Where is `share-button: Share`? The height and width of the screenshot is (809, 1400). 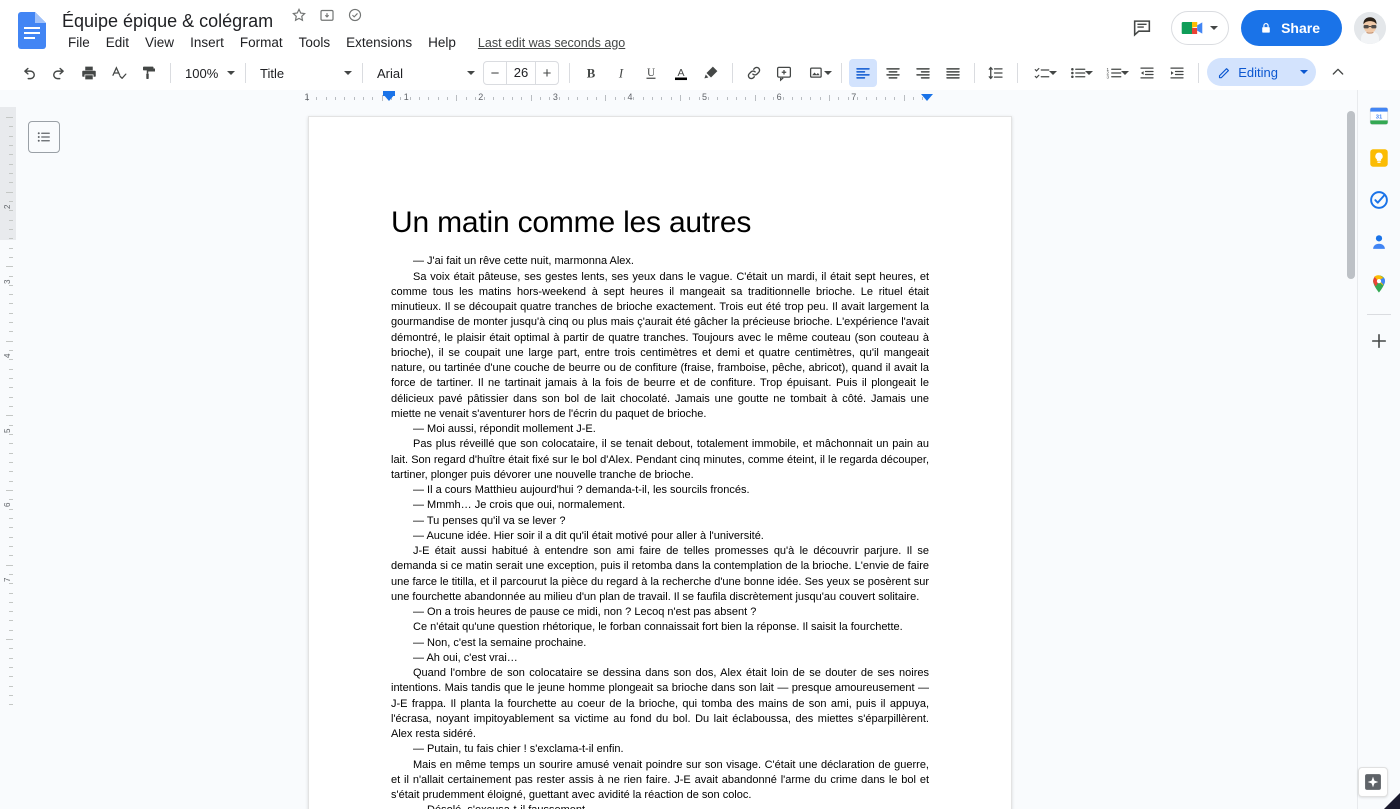 share-button: Share is located at coordinates (1291, 28).